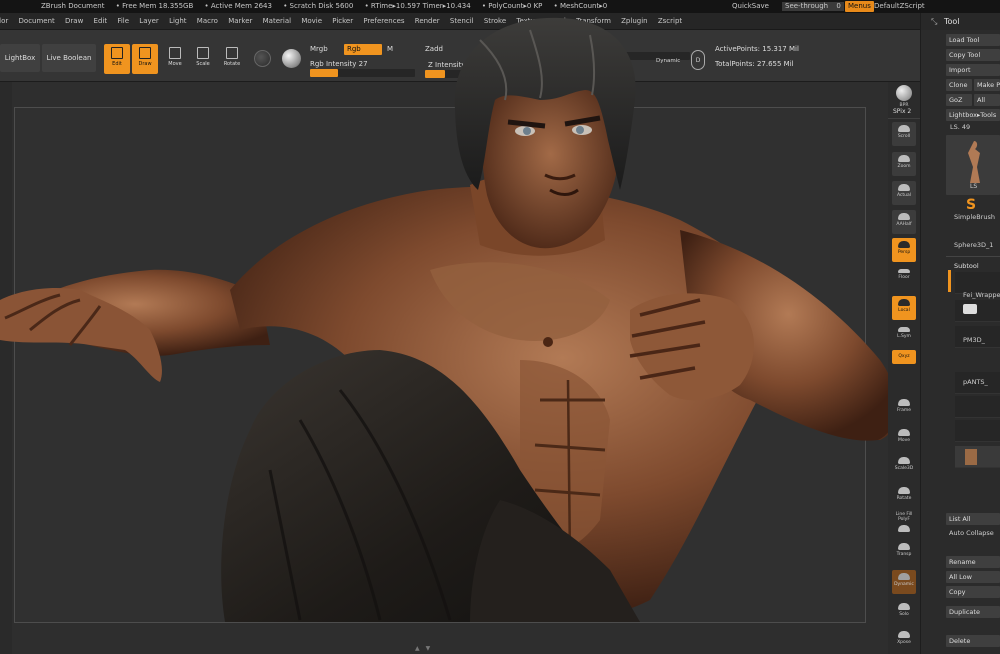 The image size is (1000, 654). Describe the element at coordinates (634, 21) in the screenshot. I see `menu-zplugin: Zplugin` at that location.